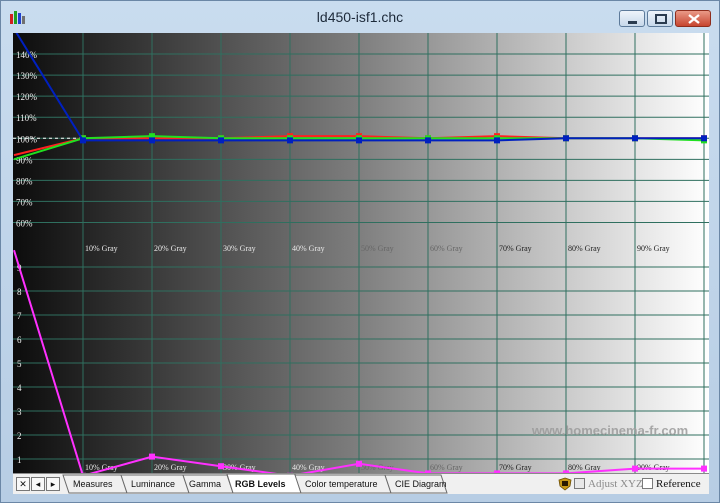  Describe the element at coordinates (632, 22) in the screenshot. I see `minimize-icon` at that location.